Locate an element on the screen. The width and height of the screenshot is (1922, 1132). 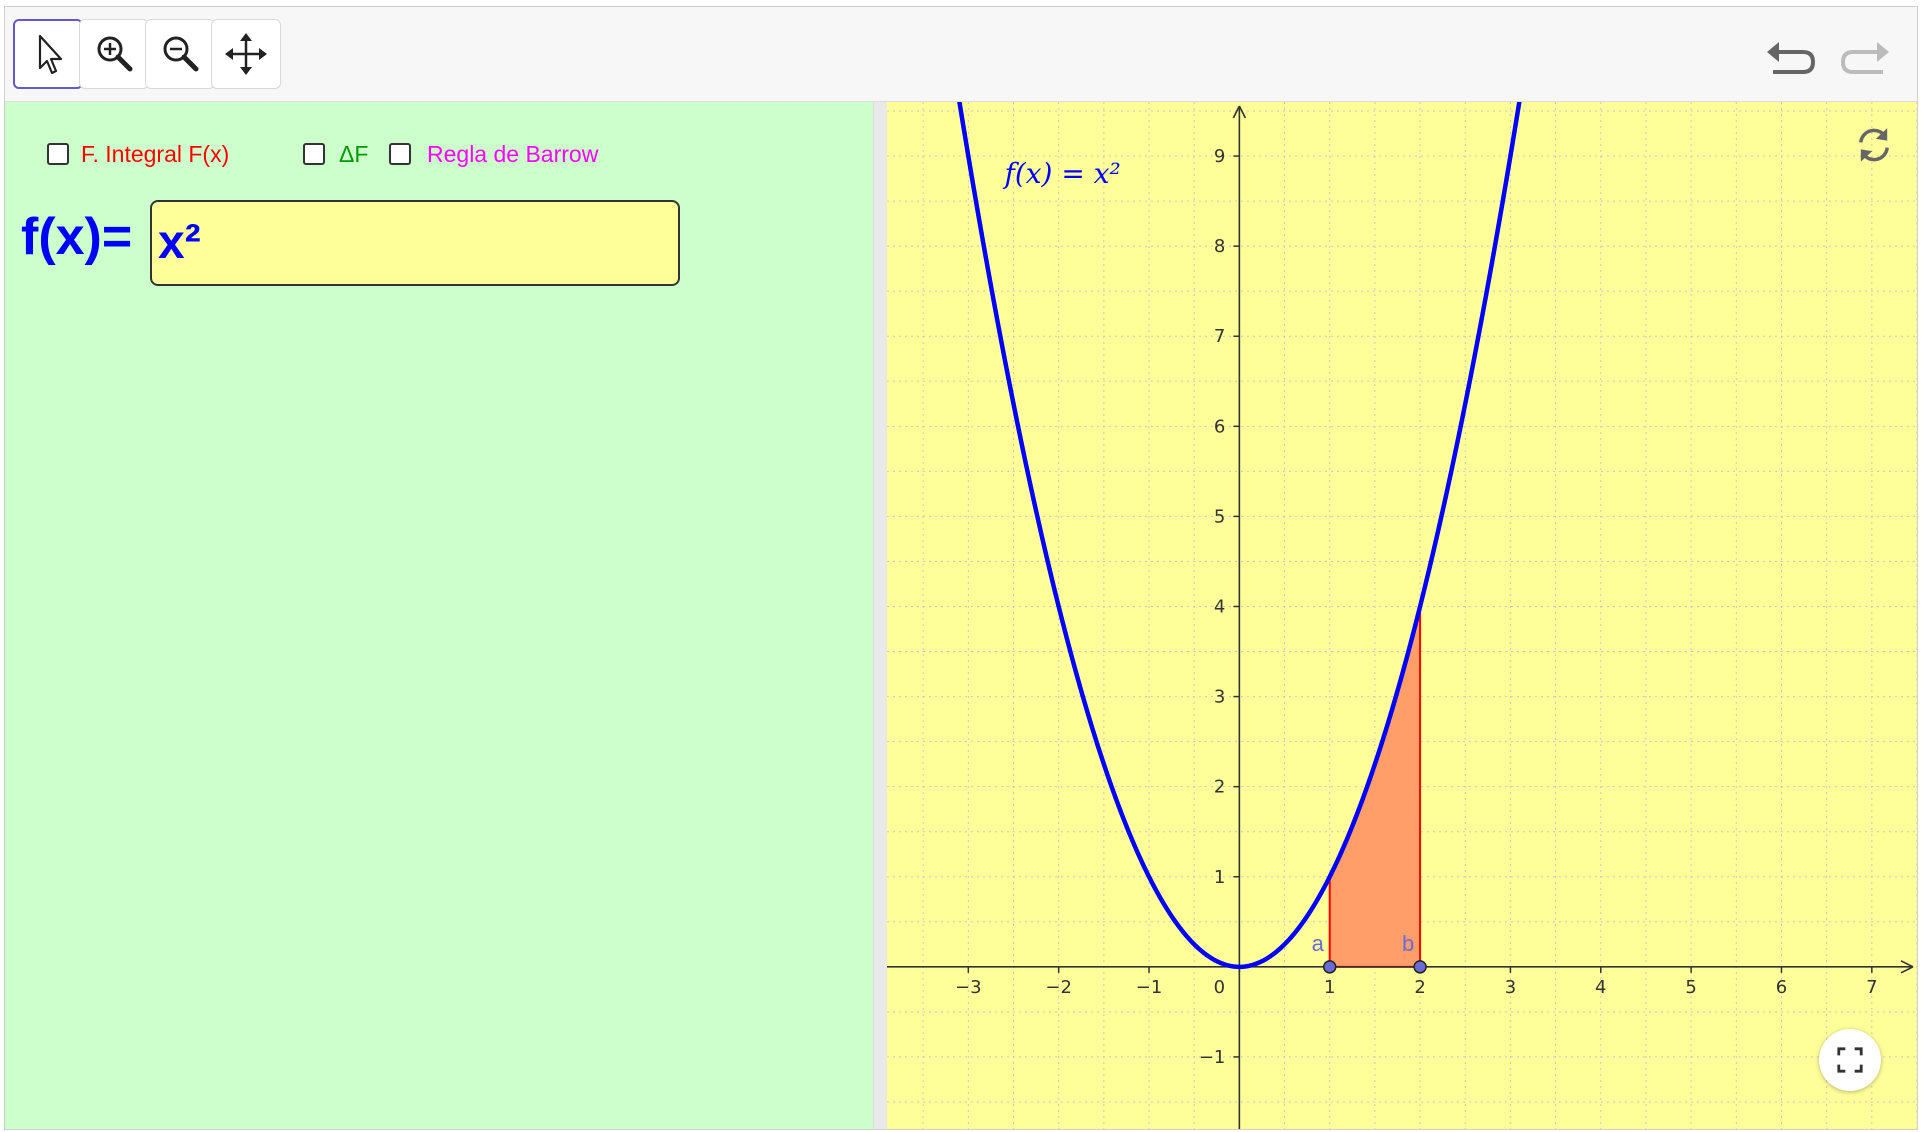
zoom-in-button is located at coordinates (114, 54).